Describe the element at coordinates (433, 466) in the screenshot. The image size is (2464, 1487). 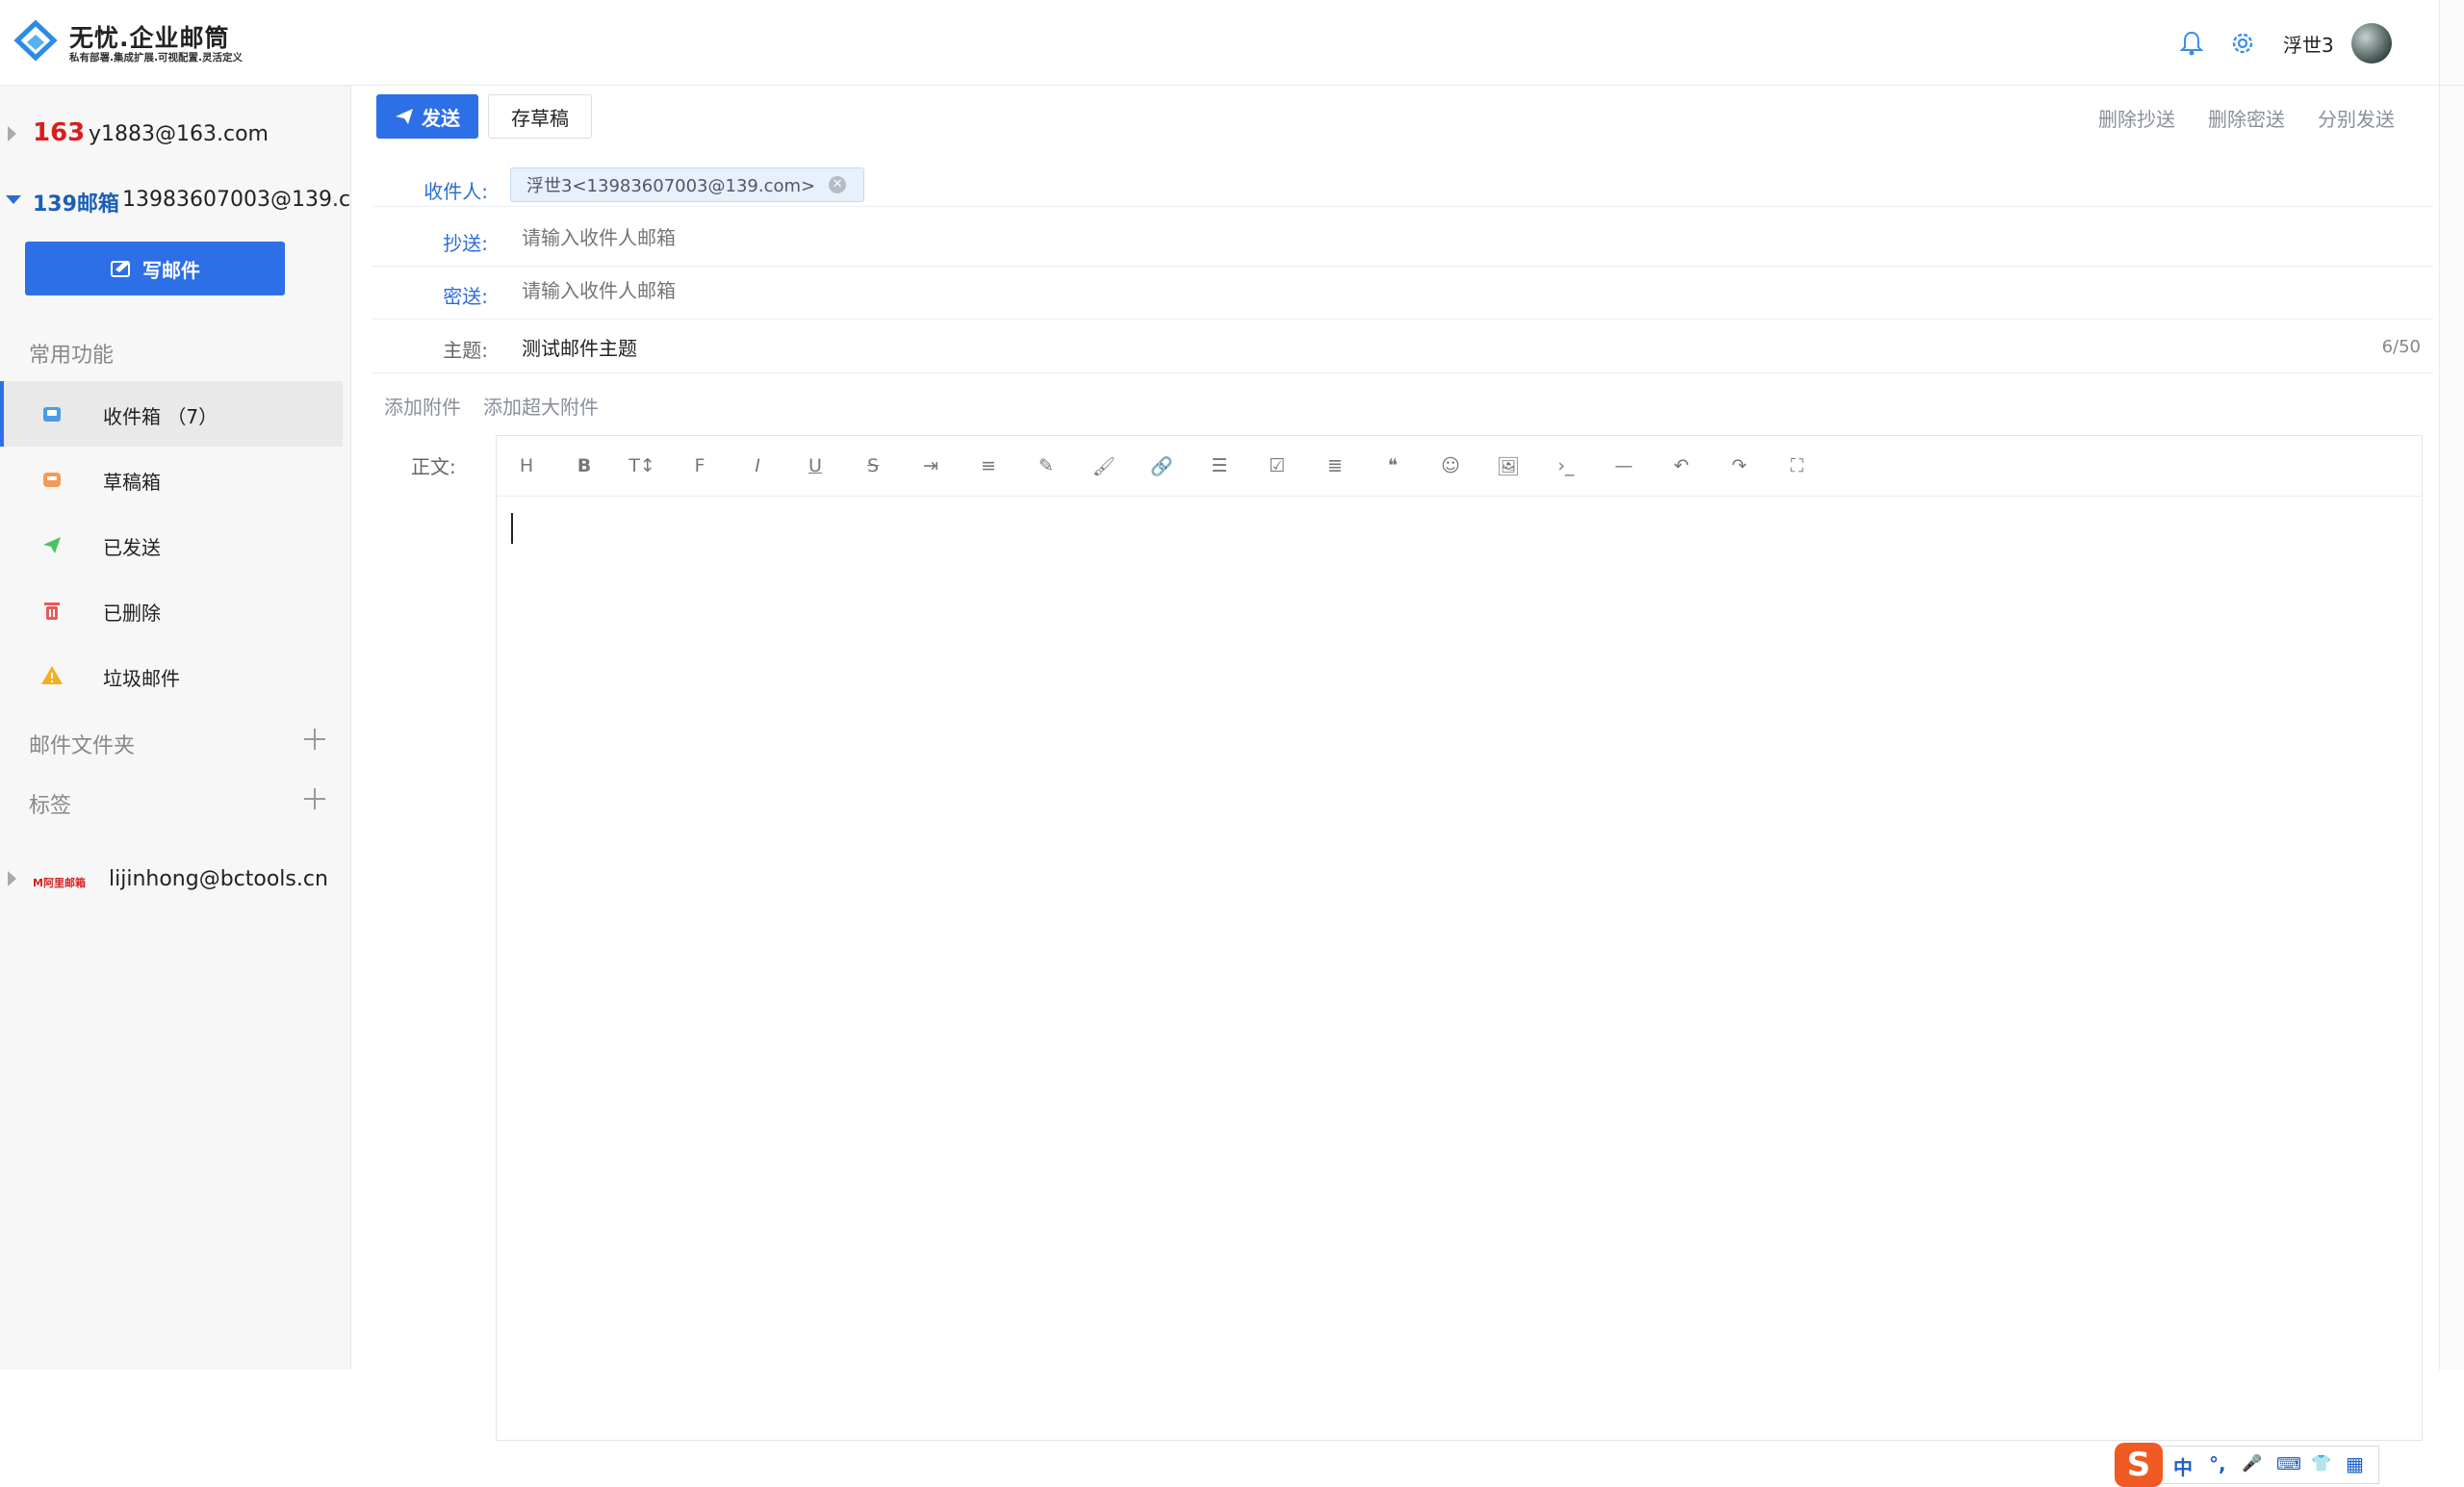
I see `body-label: 正文:` at that location.